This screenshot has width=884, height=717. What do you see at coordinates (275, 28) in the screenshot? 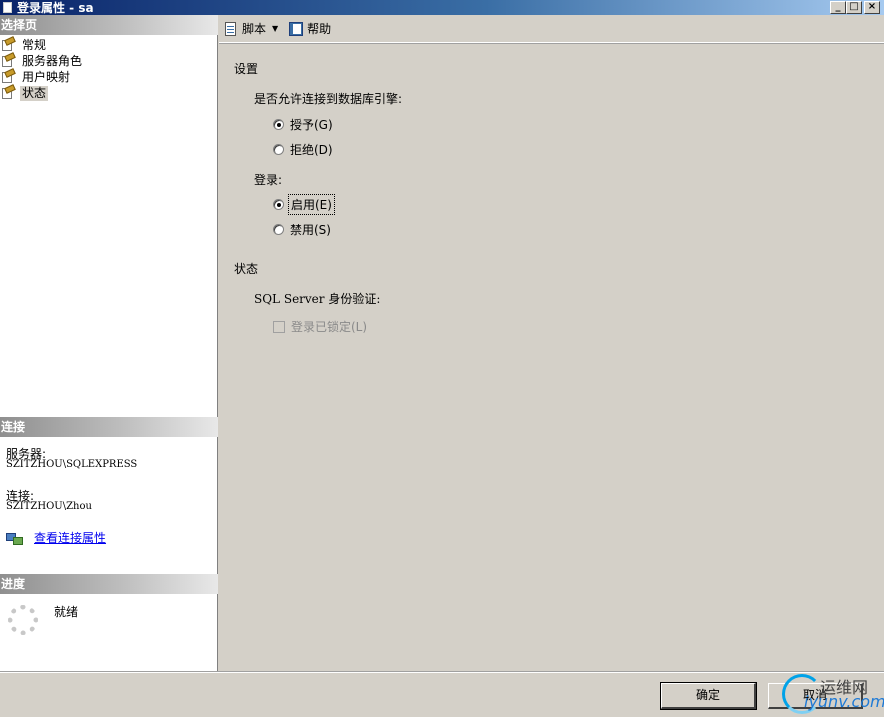
I see `chevron-down-icon: ▼` at bounding box center [275, 28].